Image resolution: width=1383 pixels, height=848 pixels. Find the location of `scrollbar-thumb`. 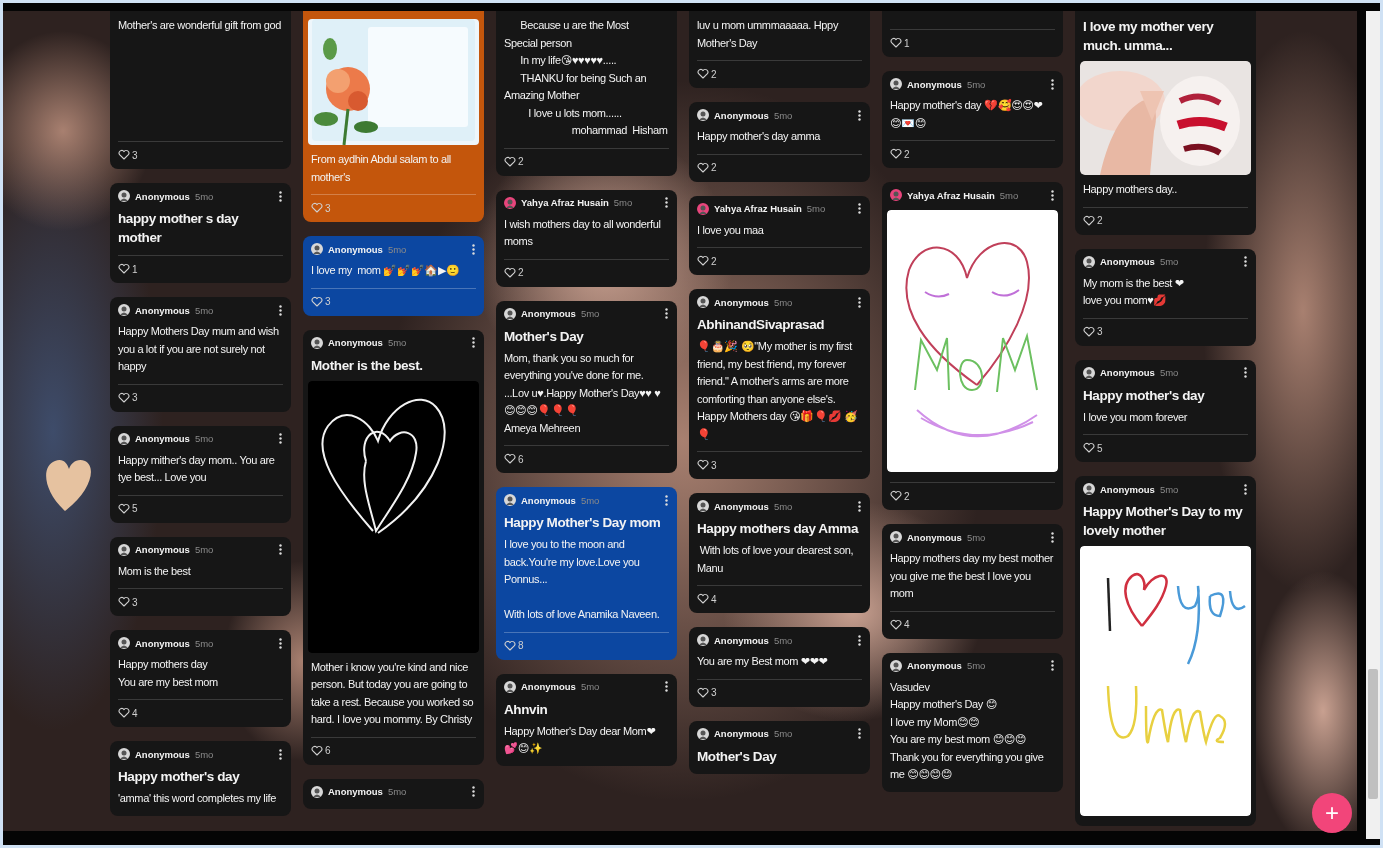

scrollbar-thumb is located at coordinates (1373, 734).